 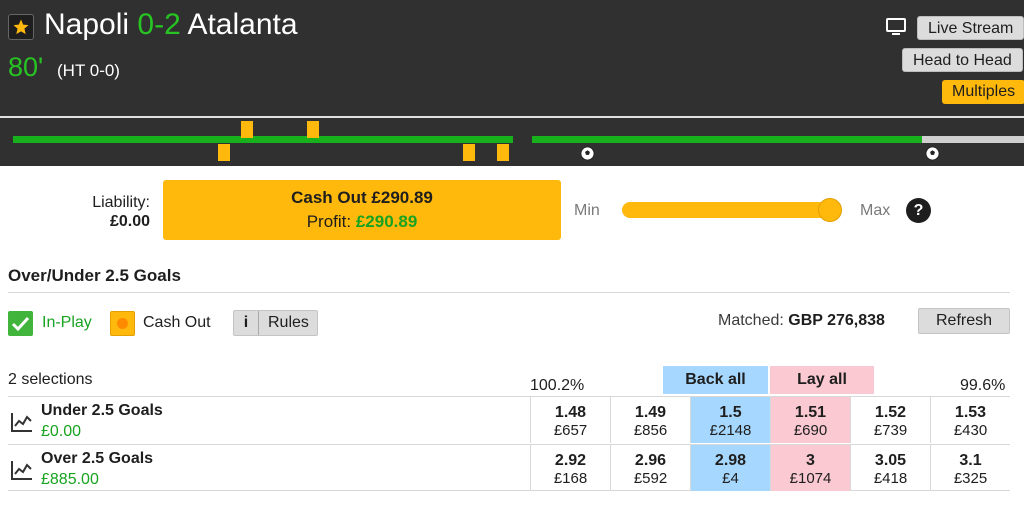 What do you see at coordinates (570, 460) in the screenshot?
I see `price-odds: 2.92` at bounding box center [570, 460].